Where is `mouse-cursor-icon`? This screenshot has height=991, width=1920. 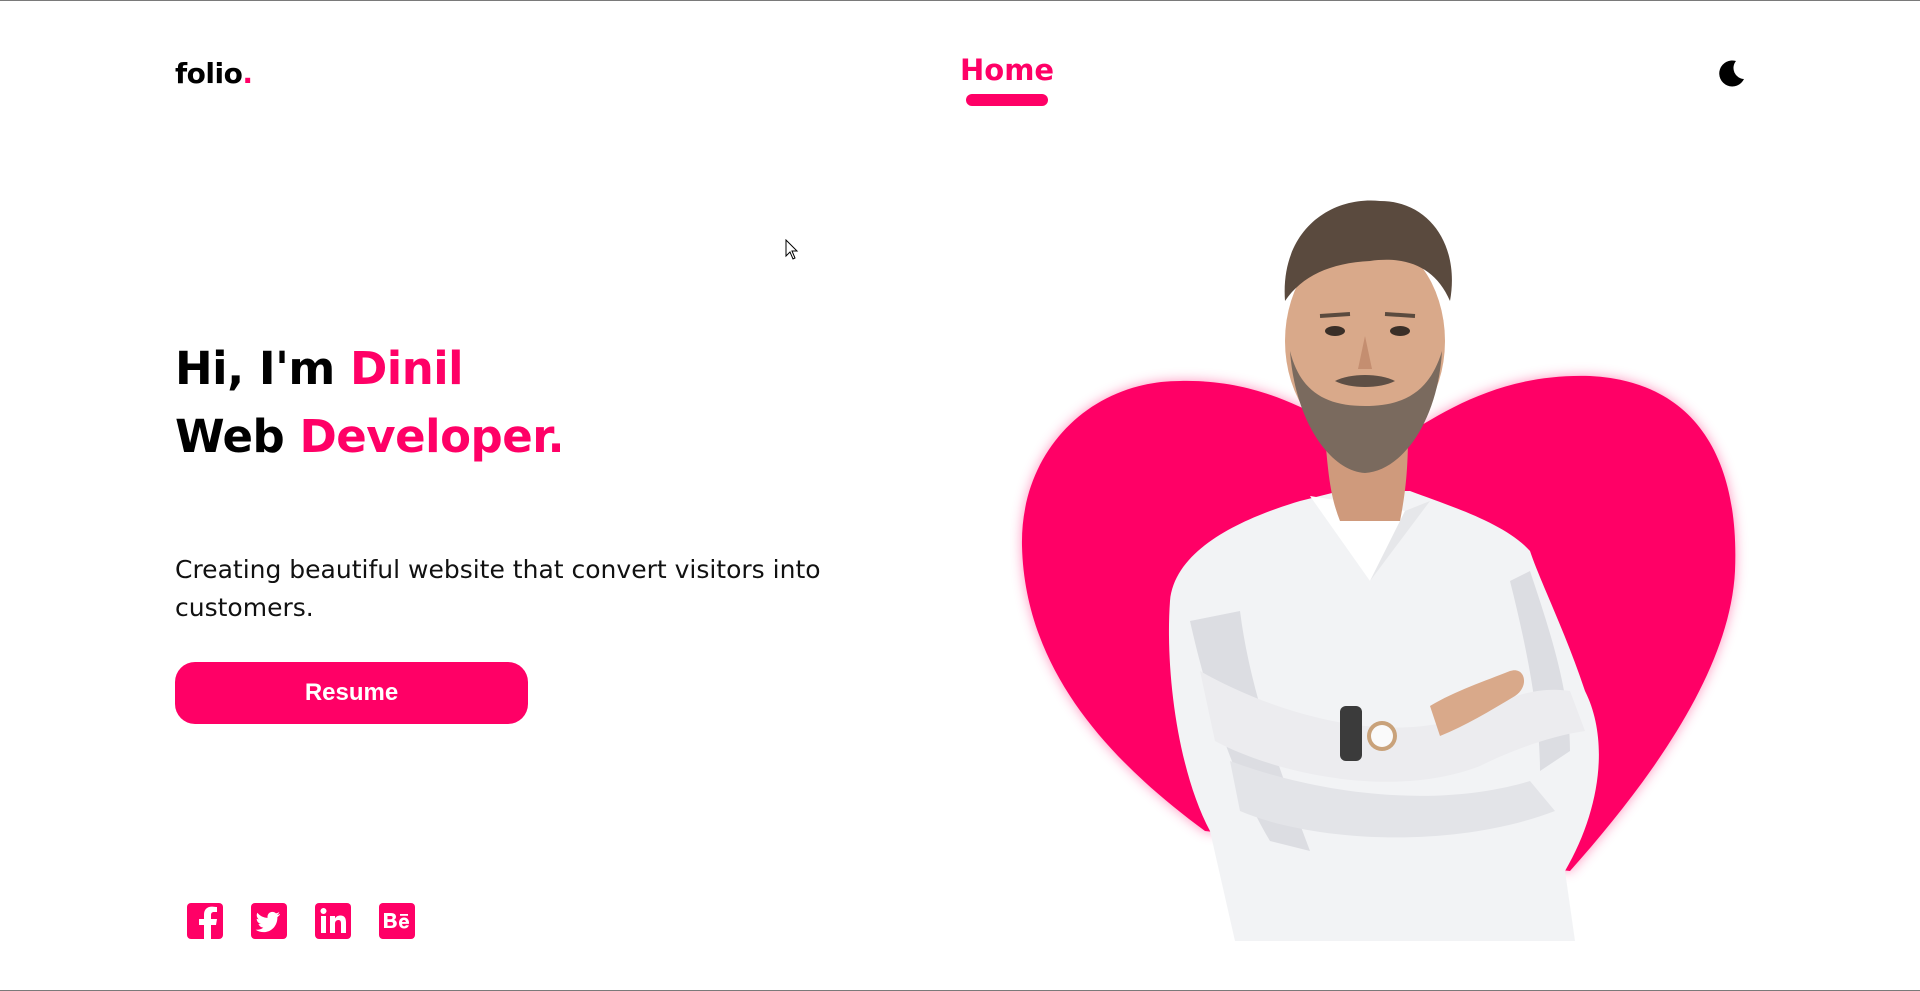
mouse-cursor-icon is located at coordinates (792, 249).